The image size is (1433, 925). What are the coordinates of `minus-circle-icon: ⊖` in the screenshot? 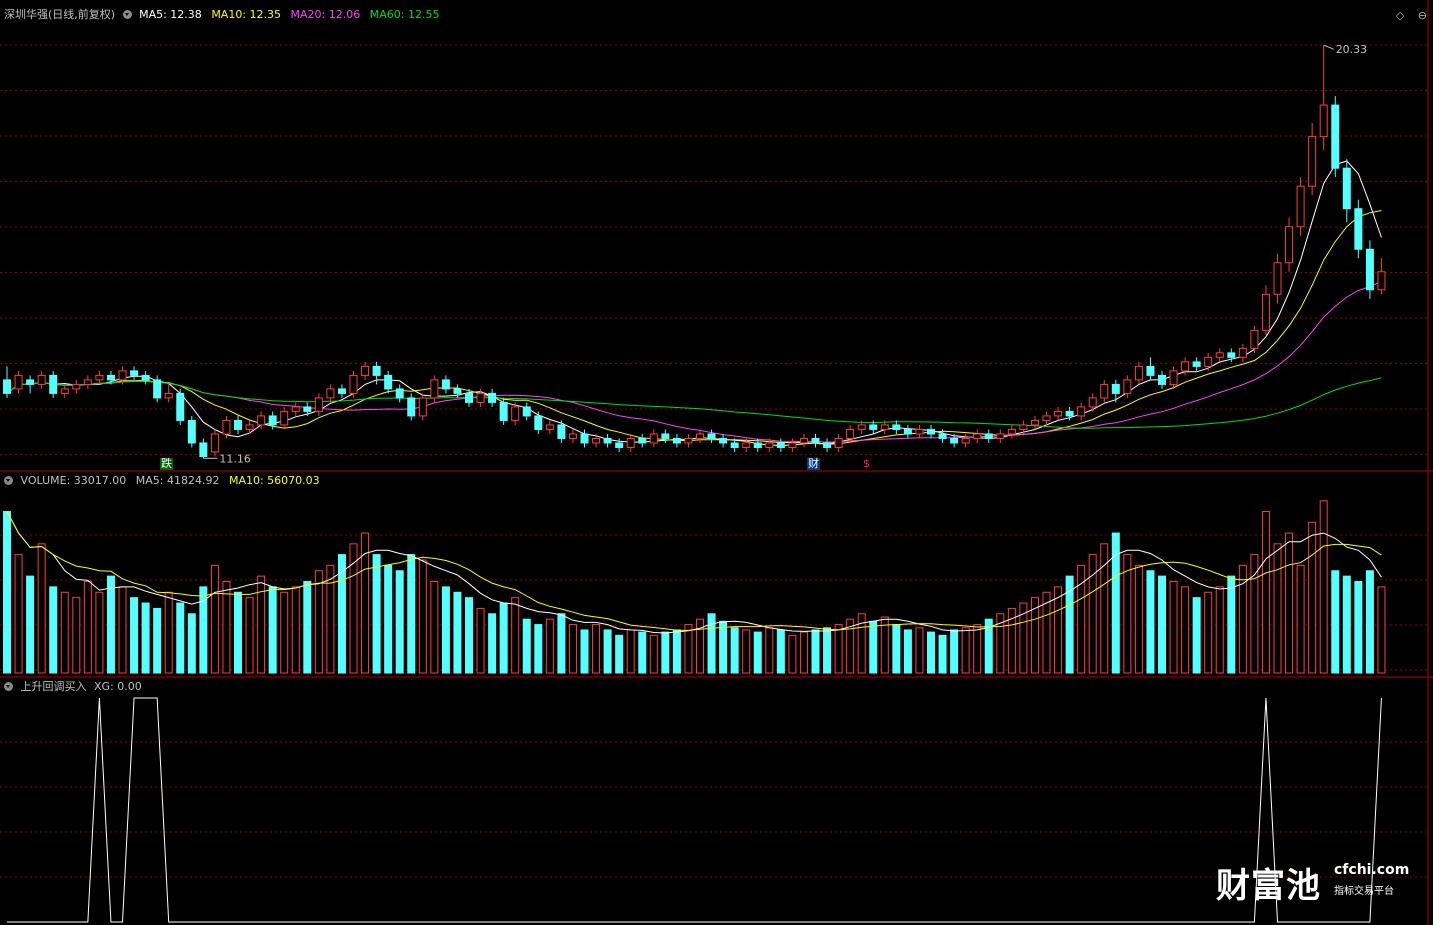 It's located at (1422, 15).